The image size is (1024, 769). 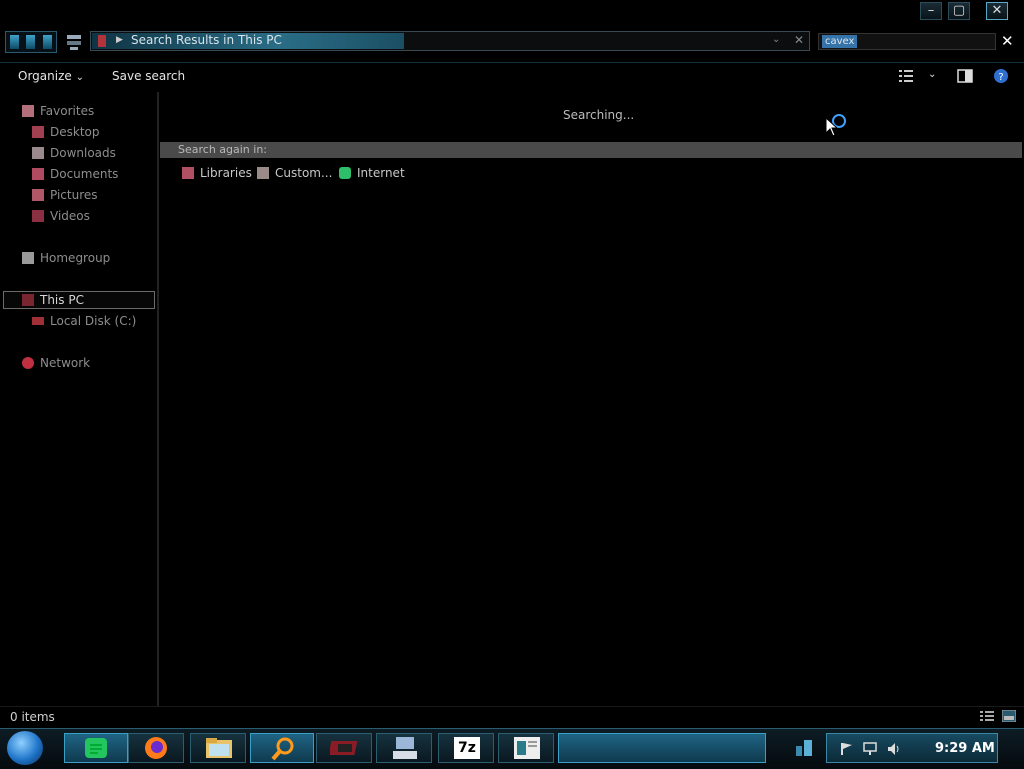 I want to click on action-center-flag-icon, so click(x=846, y=749).